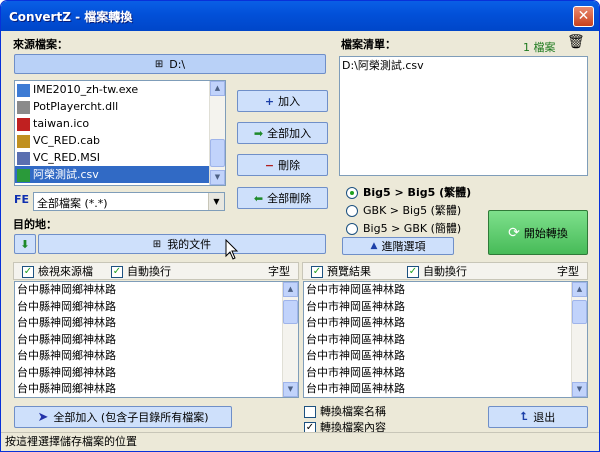 This screenshot has height=452, width=600. I want to click on right-auto-wrap-checkbox: ✓ 自動換行, so click(437, 271).